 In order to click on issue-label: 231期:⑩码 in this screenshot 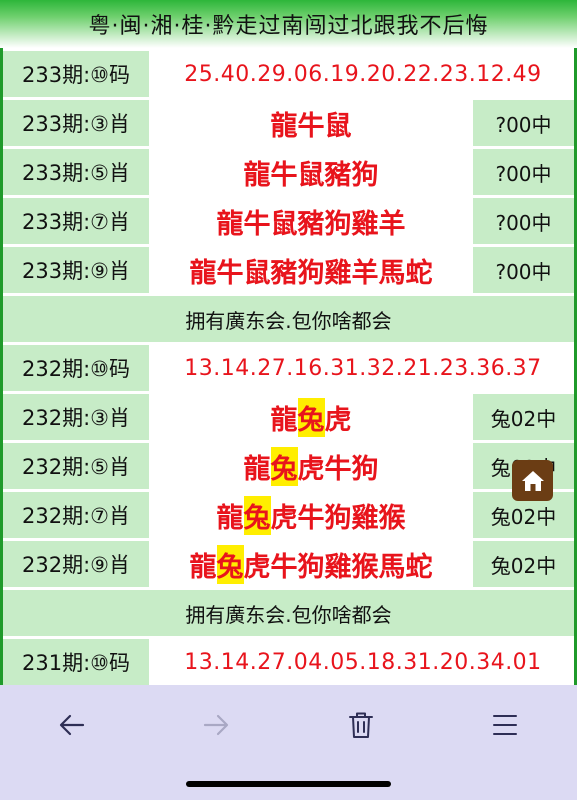, I will do `click(76, 662)`.